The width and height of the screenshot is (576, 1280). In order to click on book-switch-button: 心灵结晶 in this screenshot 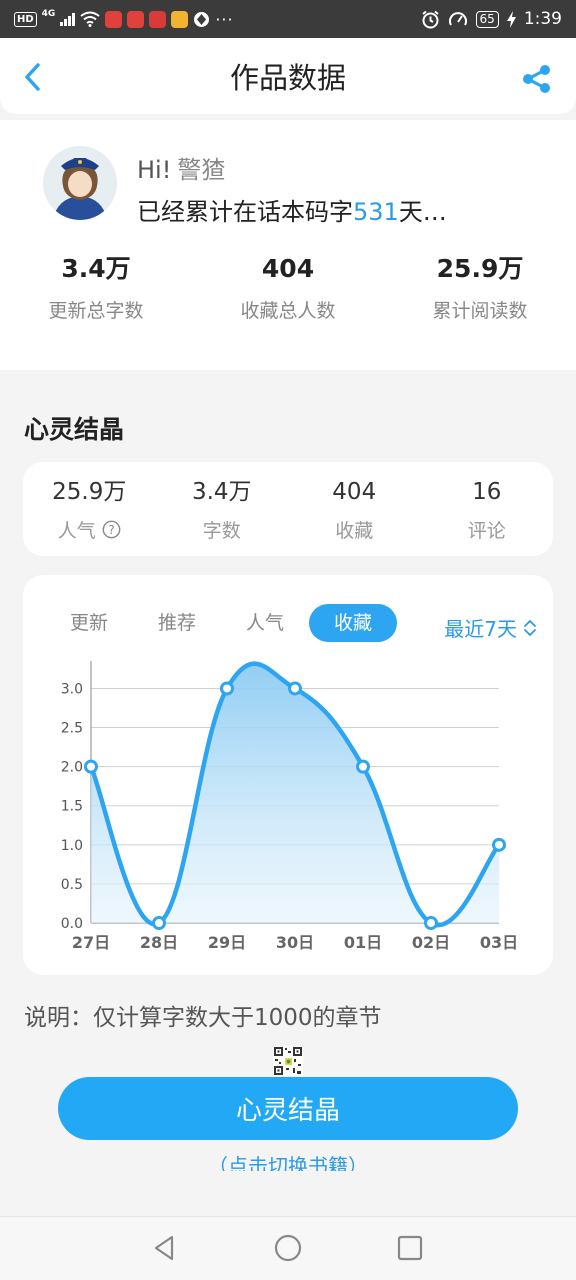, I will do `click(288, 1108)`.